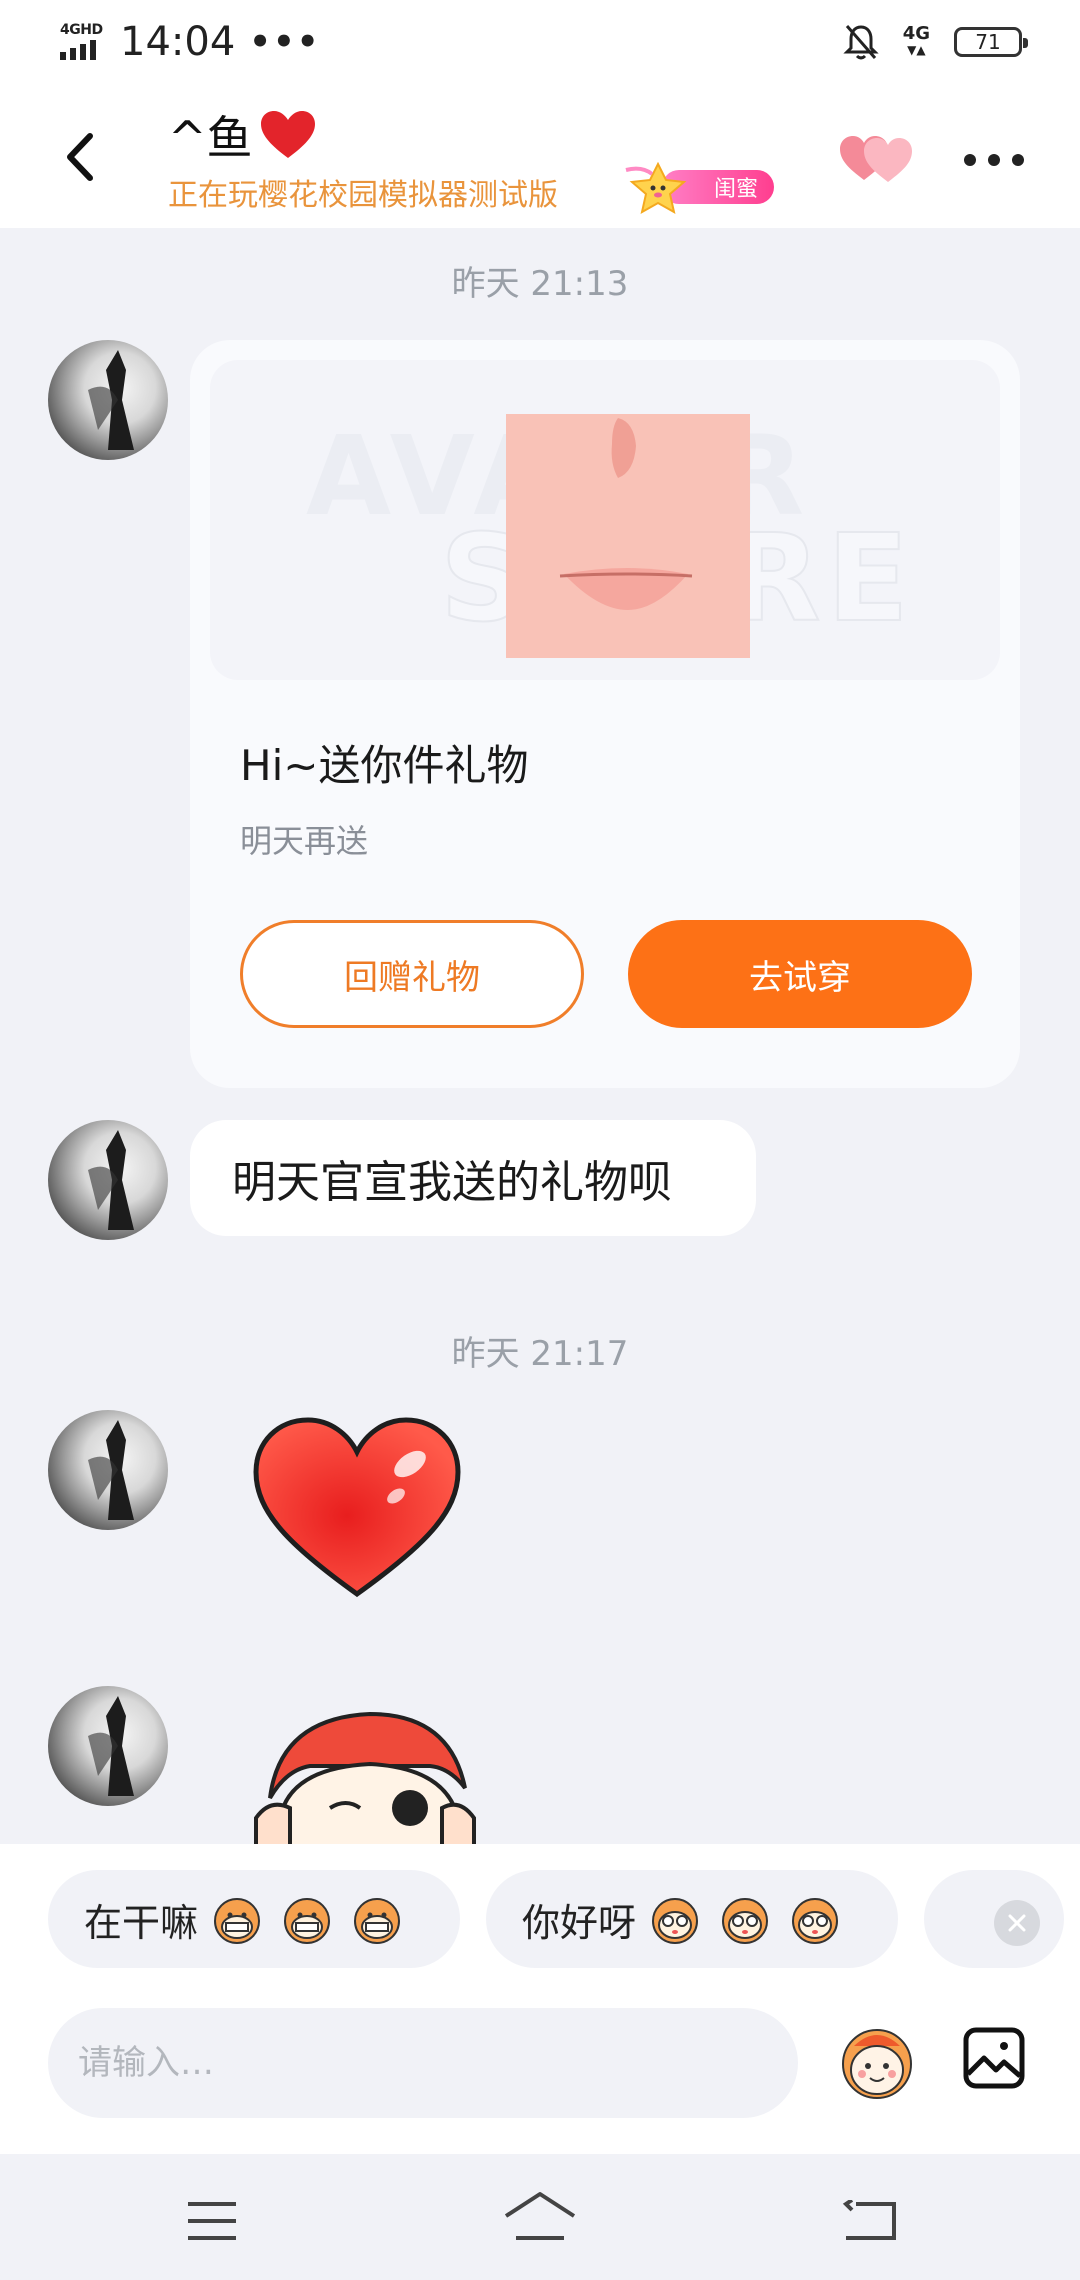  What do you see at coordinates (304, 841) in the screenshot?
I see `gift-subtitle: 明天再送` at bounding box center [304, 841].